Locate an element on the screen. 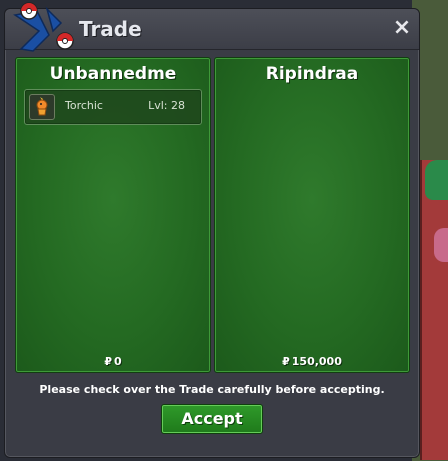 This screenshot has width=448, height=461. pokemon-level: Lvl: 28 is located at coordinates (166, 105).